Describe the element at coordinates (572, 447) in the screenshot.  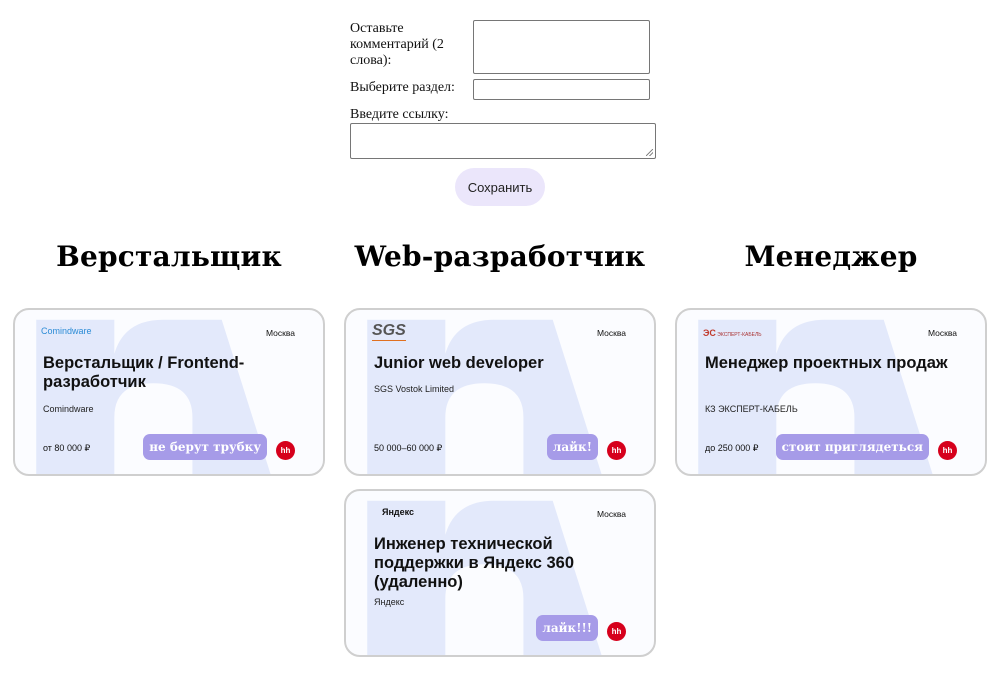
I see `note-badge: лайк!` at that location.